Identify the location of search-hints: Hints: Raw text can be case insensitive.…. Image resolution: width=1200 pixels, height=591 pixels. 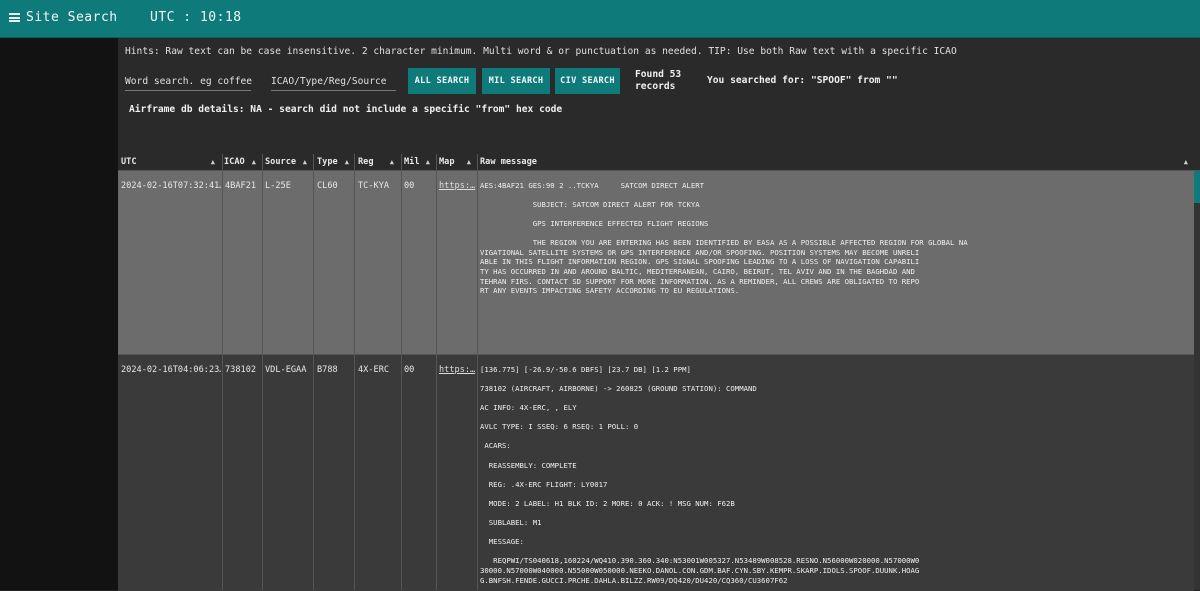
(541, 51).